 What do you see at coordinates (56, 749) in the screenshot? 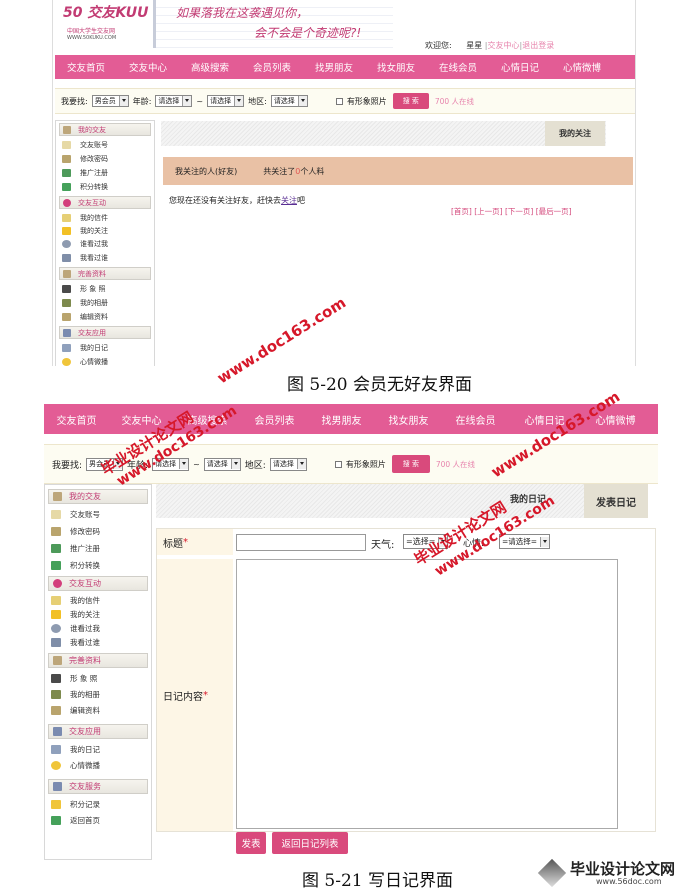
I see `diary-icon` at bounding box center [56, 749].